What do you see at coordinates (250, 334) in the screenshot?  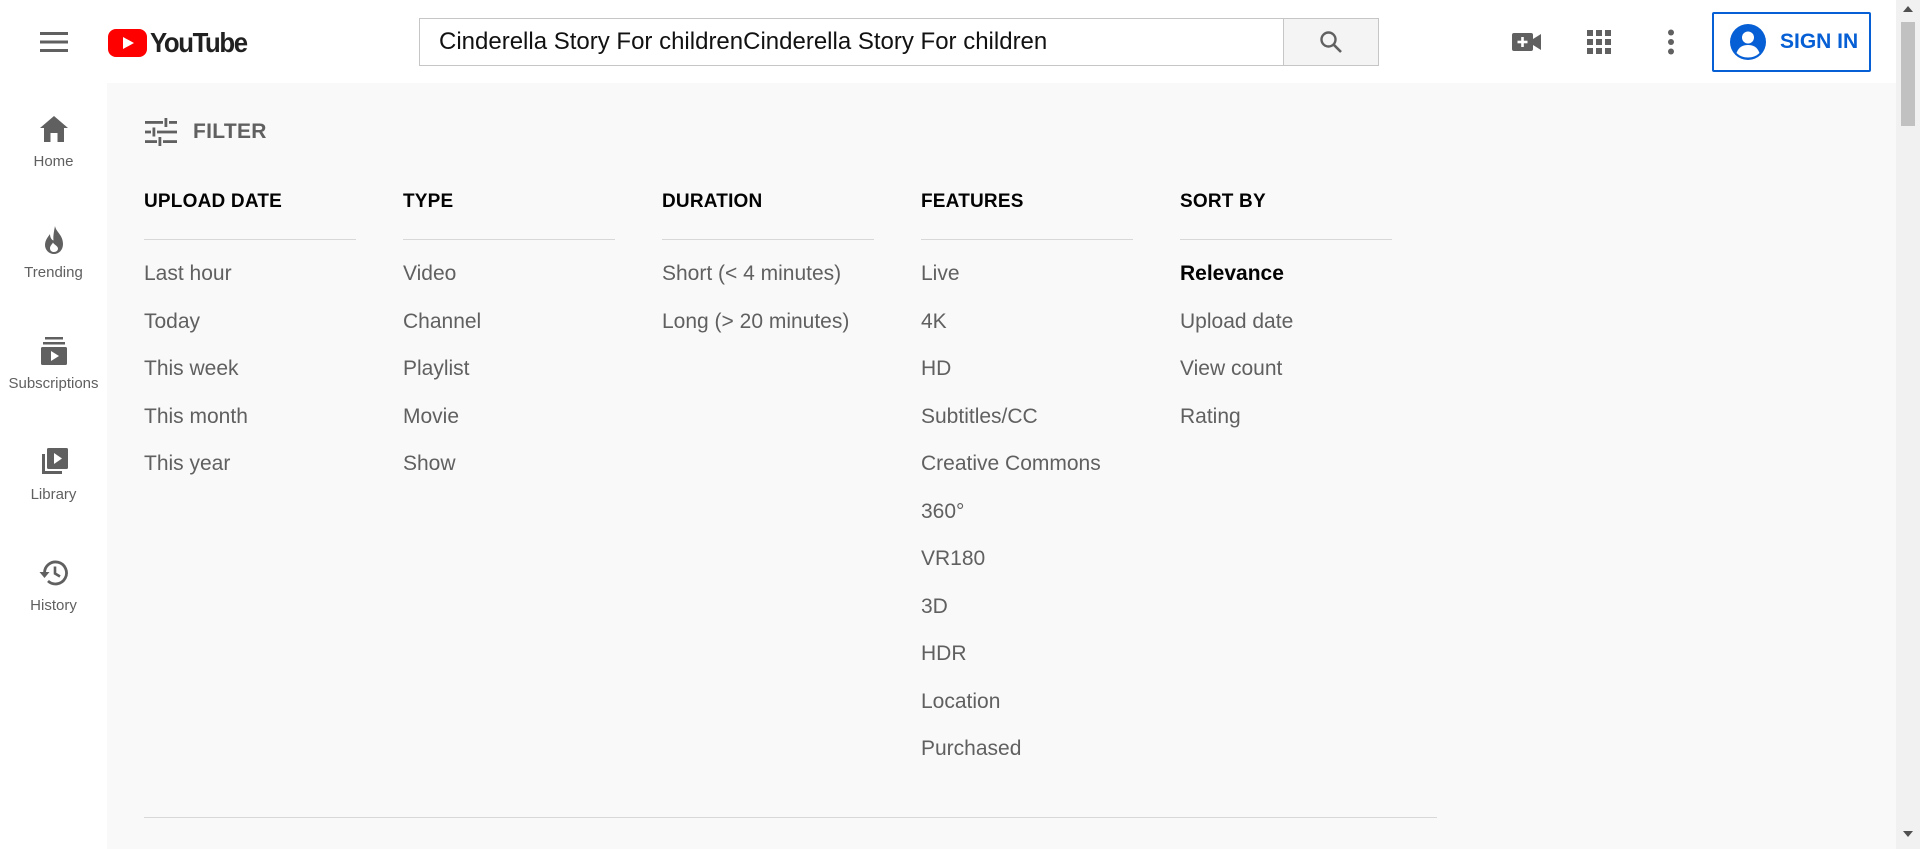 I see `filter-option: Today` at bounding box center [250, 334].